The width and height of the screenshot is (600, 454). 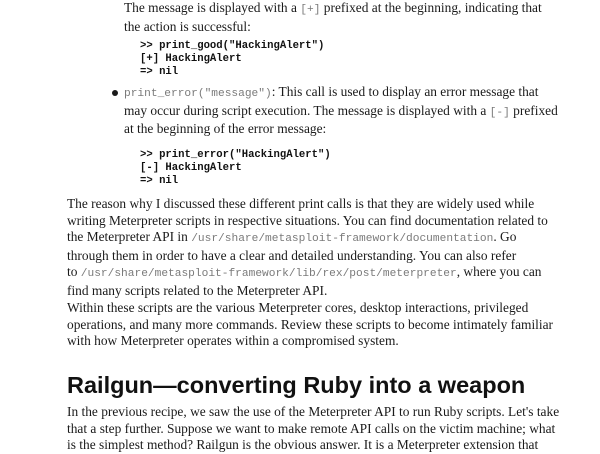 I want to click on text-run: , where you can, so click(x=499, y=271).